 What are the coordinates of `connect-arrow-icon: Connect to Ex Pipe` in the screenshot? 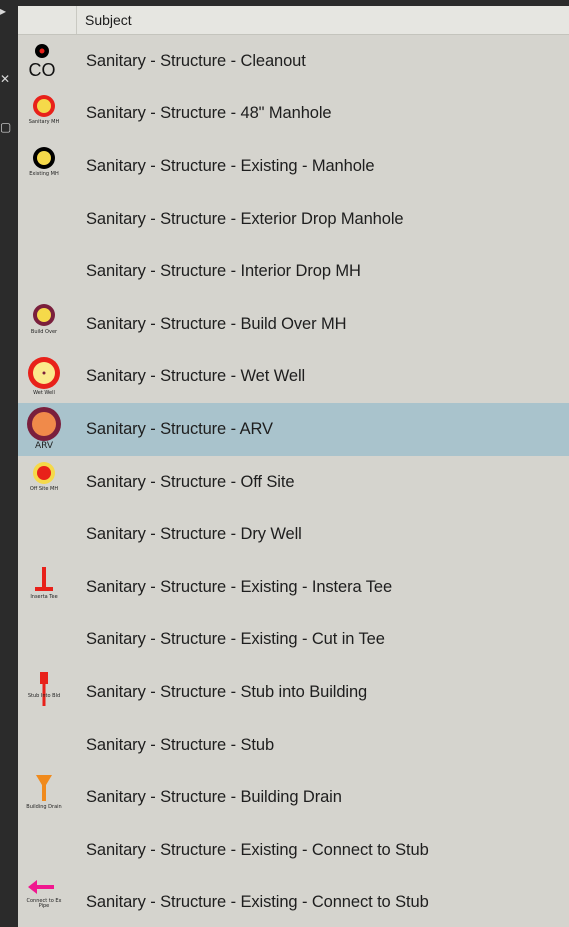 It's located at (47, 902).